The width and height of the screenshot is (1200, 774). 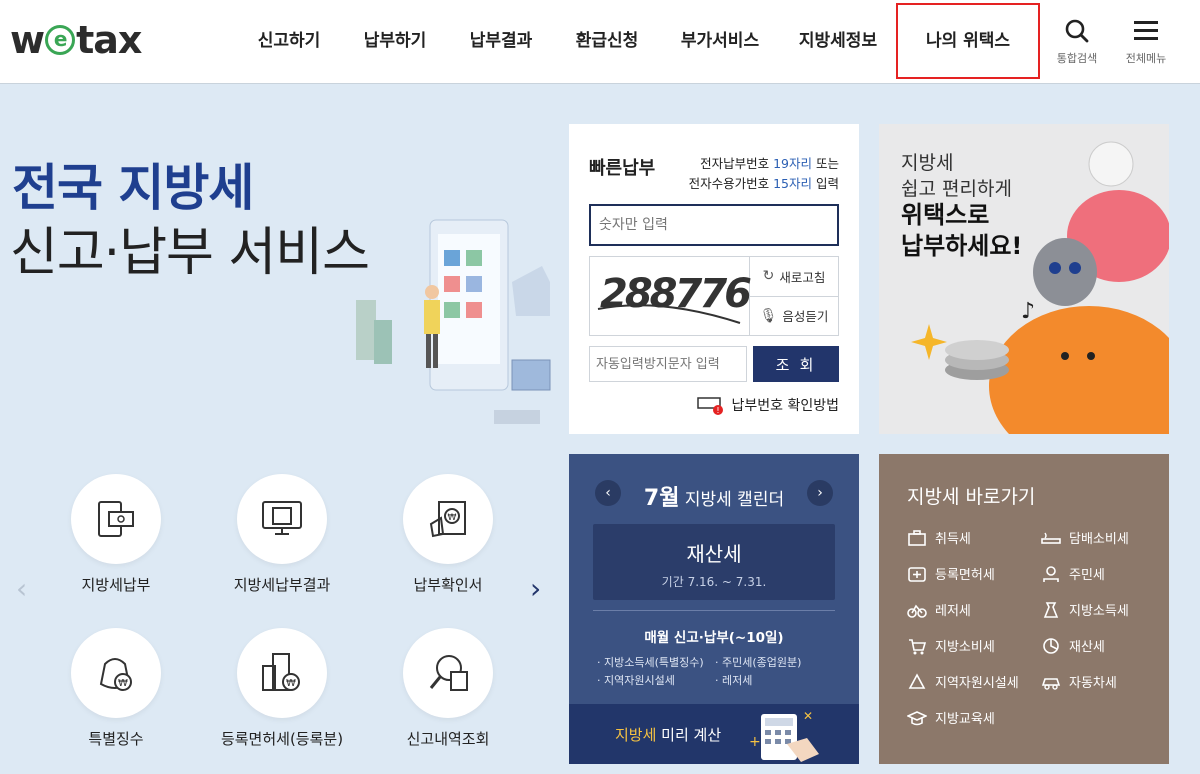 What do you see at coordinates (689, 735) in the screenshot?
I see `calc-label: 미리 계산` at bounding box center [689, 735].